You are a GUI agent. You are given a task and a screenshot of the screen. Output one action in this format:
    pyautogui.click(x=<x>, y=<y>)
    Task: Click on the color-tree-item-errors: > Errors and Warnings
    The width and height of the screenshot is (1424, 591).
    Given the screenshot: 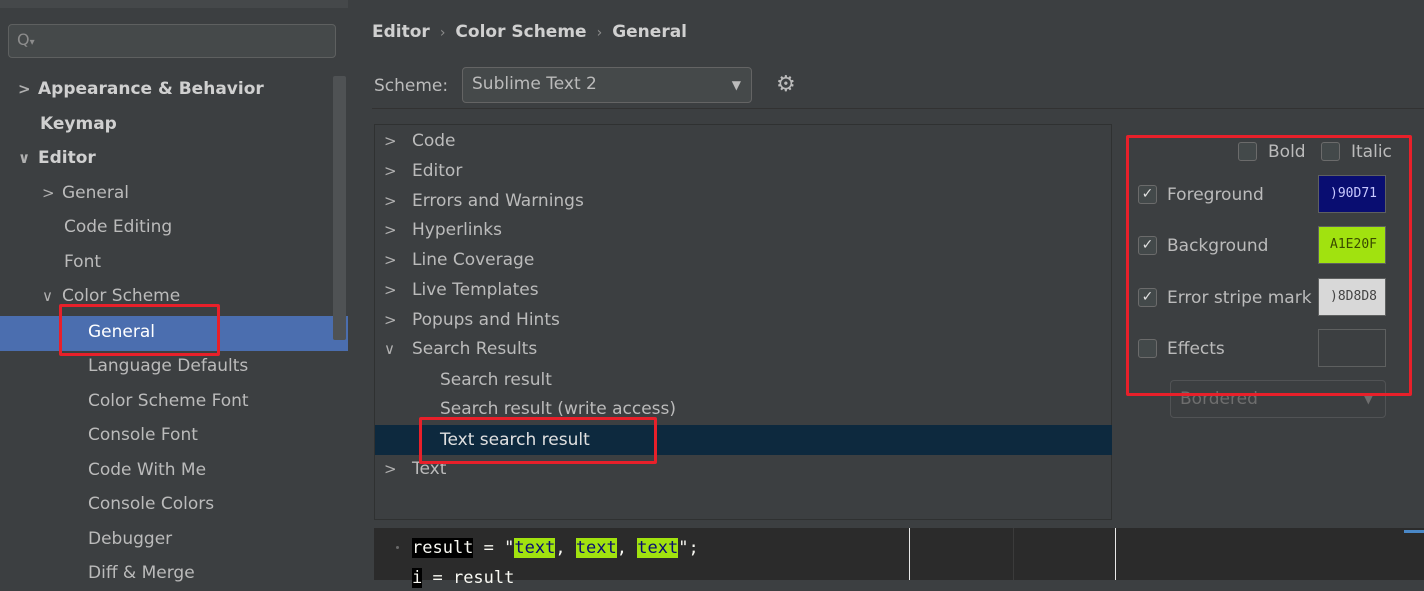 What is the action you would take?
    pyautogui.click(x=484, y=201)
    